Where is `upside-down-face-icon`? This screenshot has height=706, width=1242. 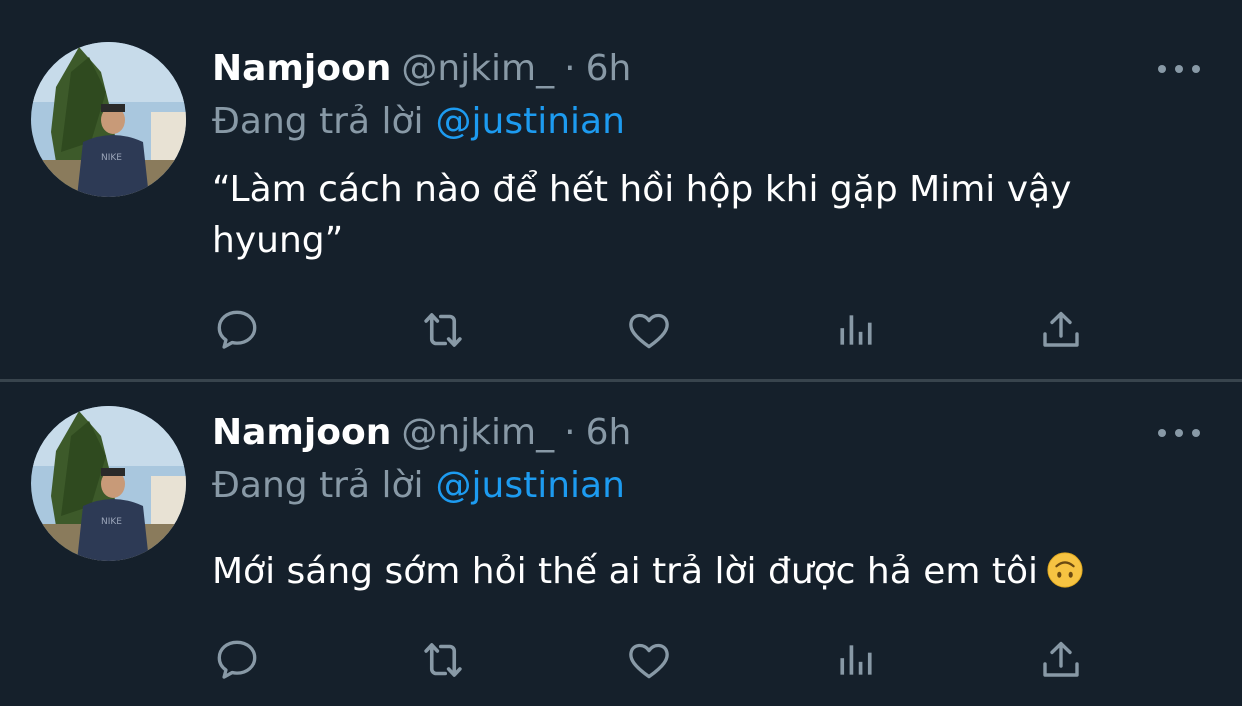 upside-down-face-icon is located at coordinates (1065, 570).